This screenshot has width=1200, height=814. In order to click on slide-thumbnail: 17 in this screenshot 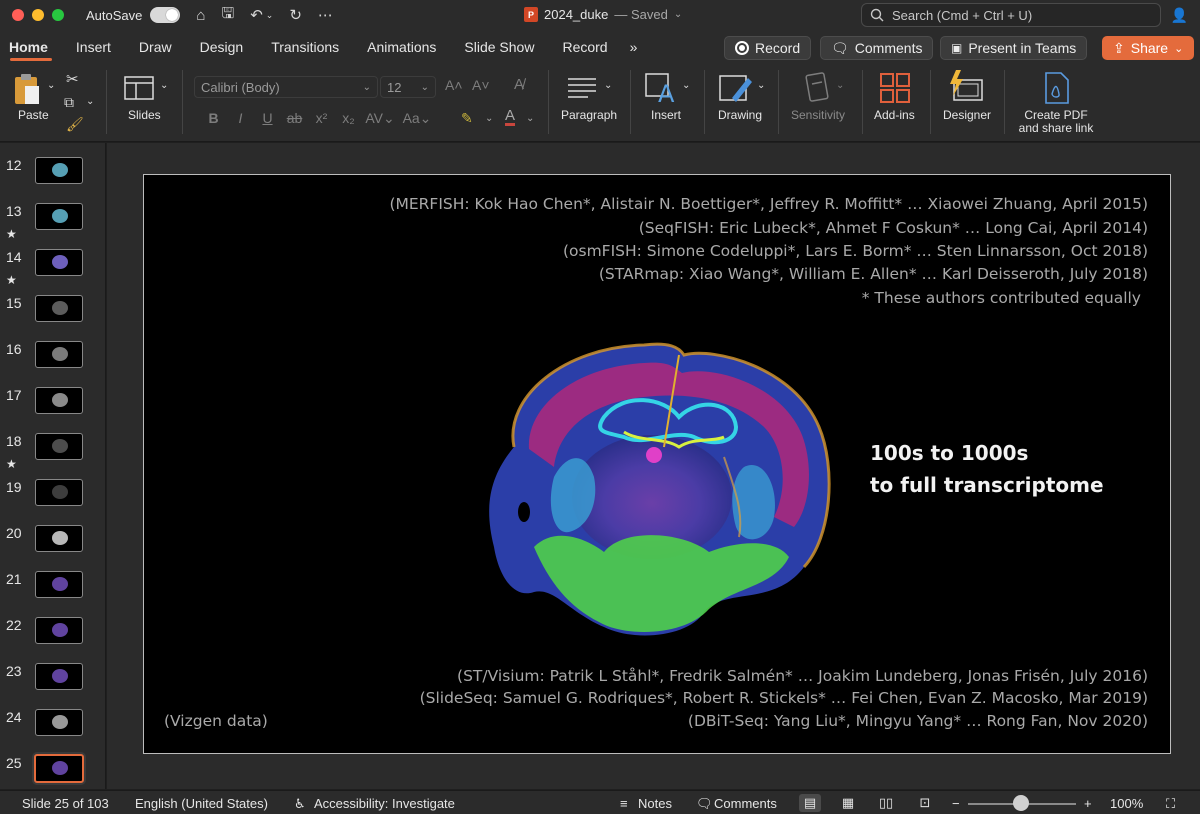, I will do `click(52, 407)`.